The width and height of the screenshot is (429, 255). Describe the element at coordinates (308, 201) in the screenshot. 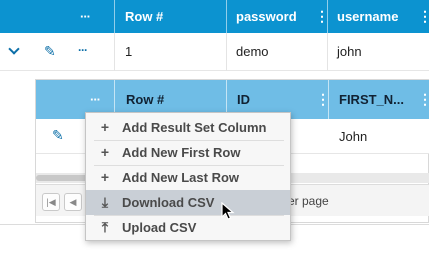

I see `items-per-page-label: er page` at that location.